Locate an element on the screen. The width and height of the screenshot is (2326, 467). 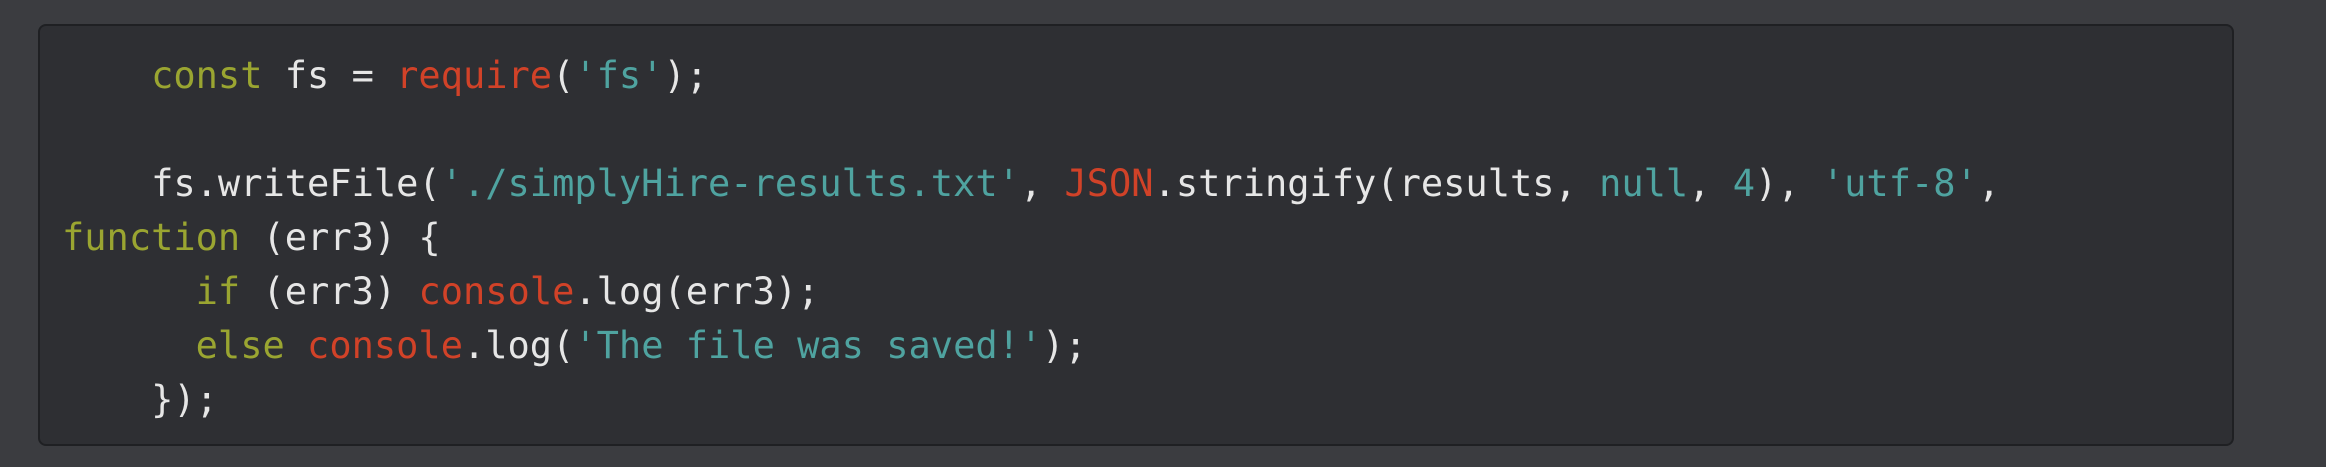
token: fs.writeFile( is located at coordinates (251, 183).